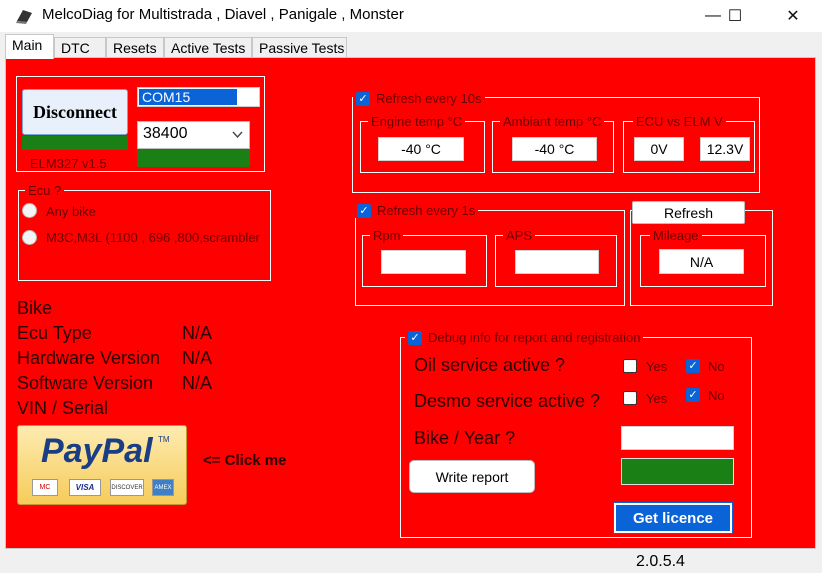  Describe the element at coordinates (423, 262) in the screenshot. I see `rpm-value` at that location.